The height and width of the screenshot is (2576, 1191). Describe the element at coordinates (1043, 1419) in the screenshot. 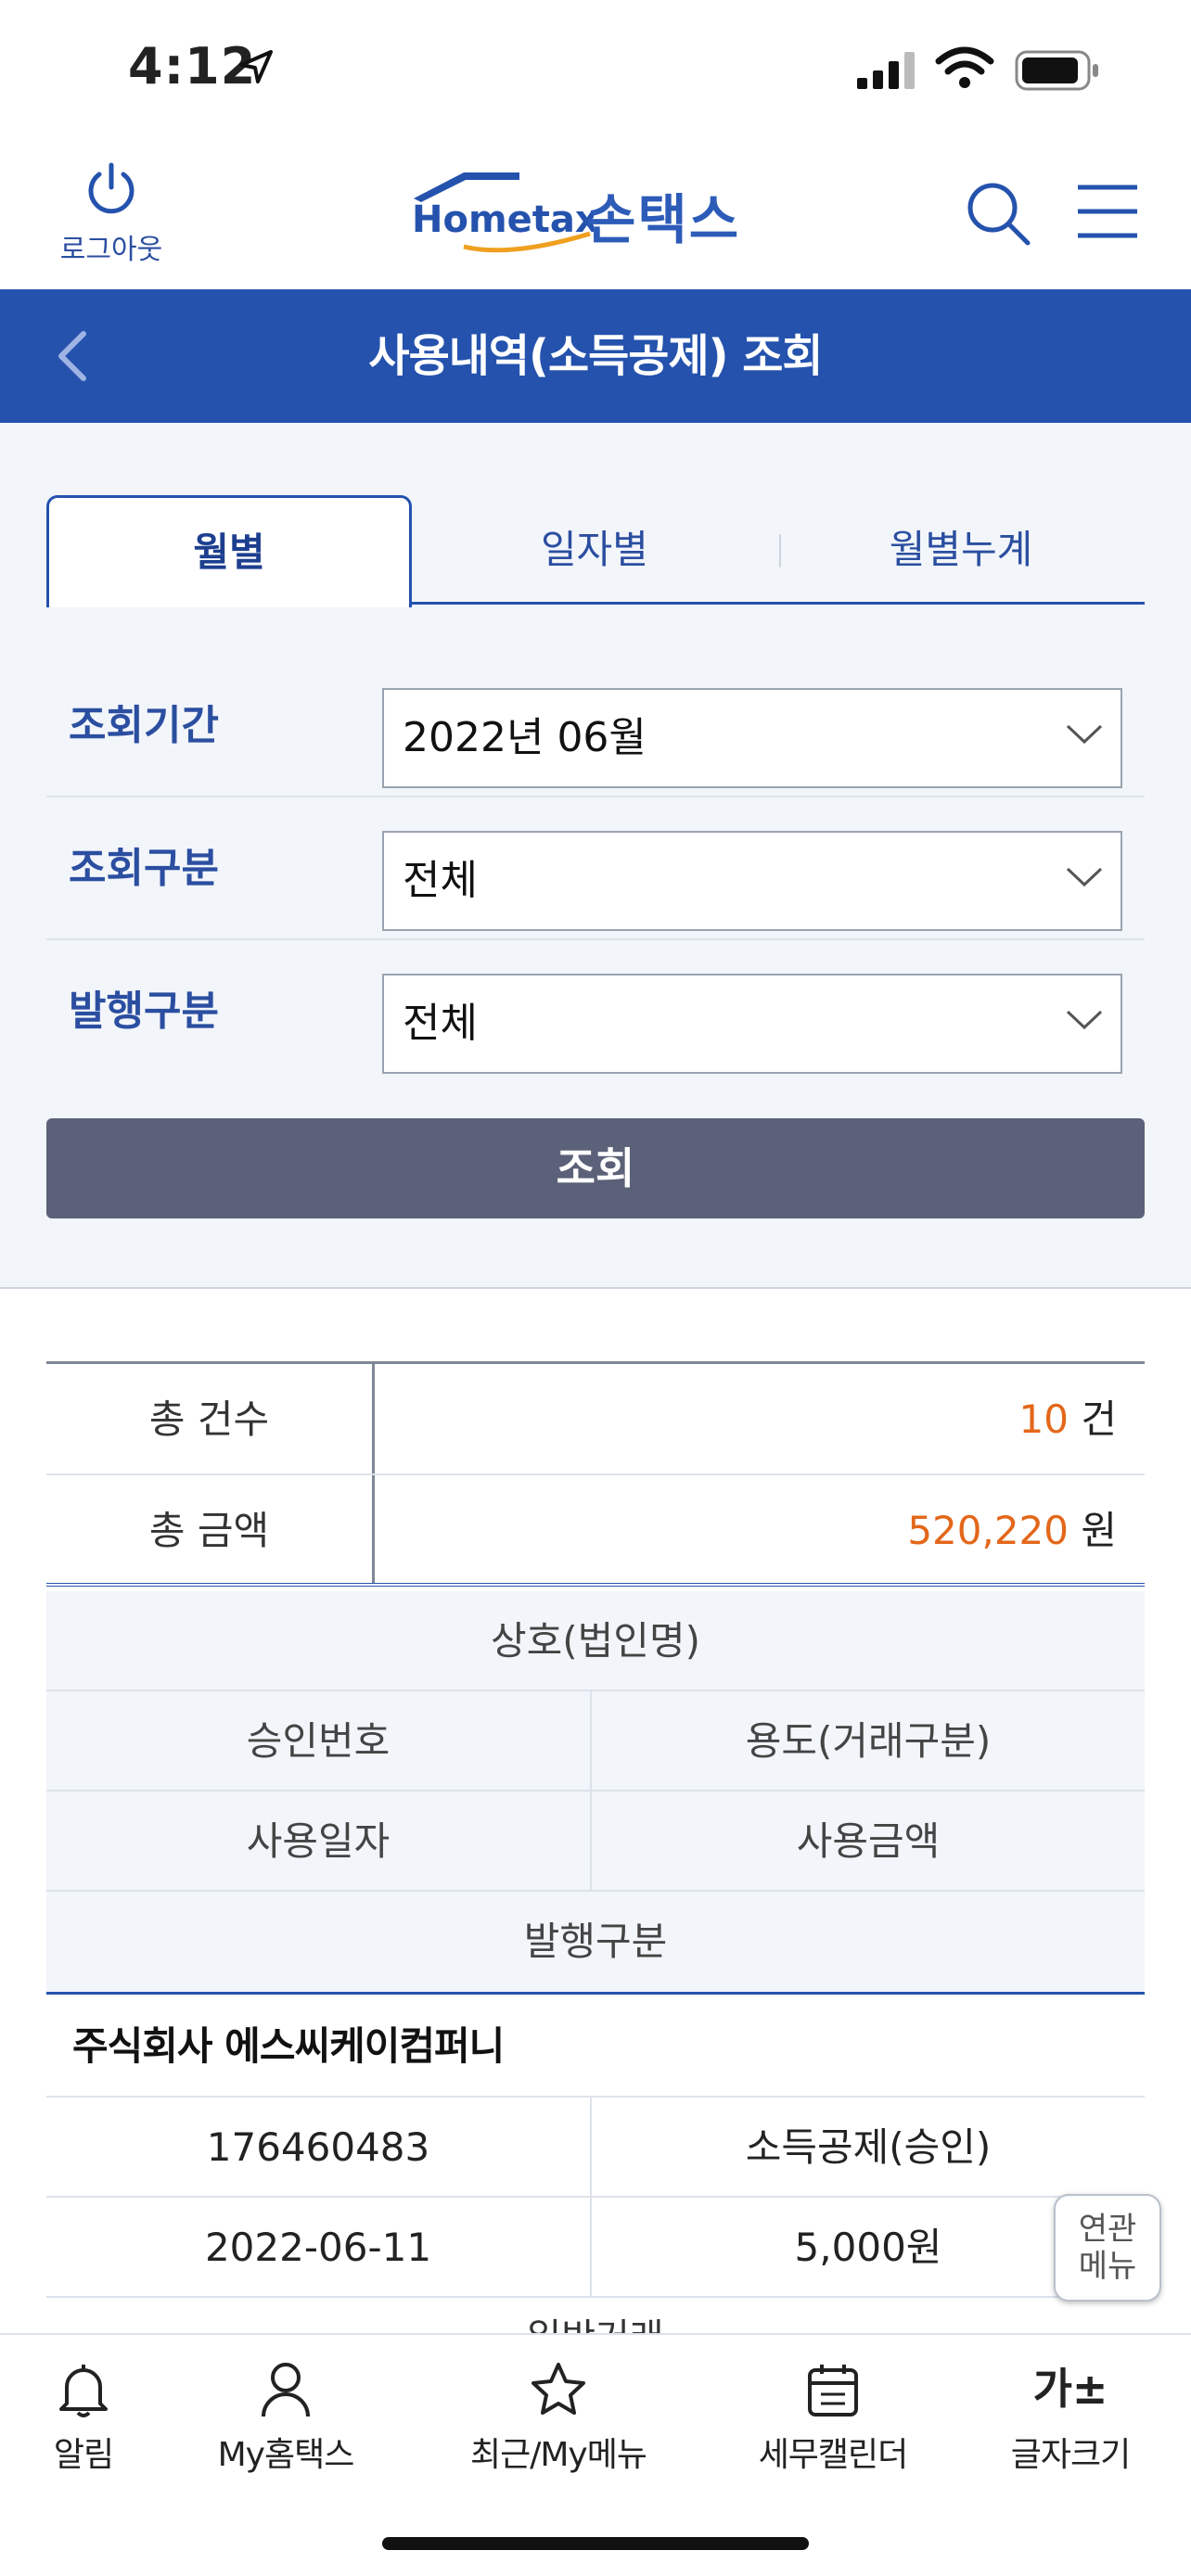

I see `total-count-number: 10` at that location.